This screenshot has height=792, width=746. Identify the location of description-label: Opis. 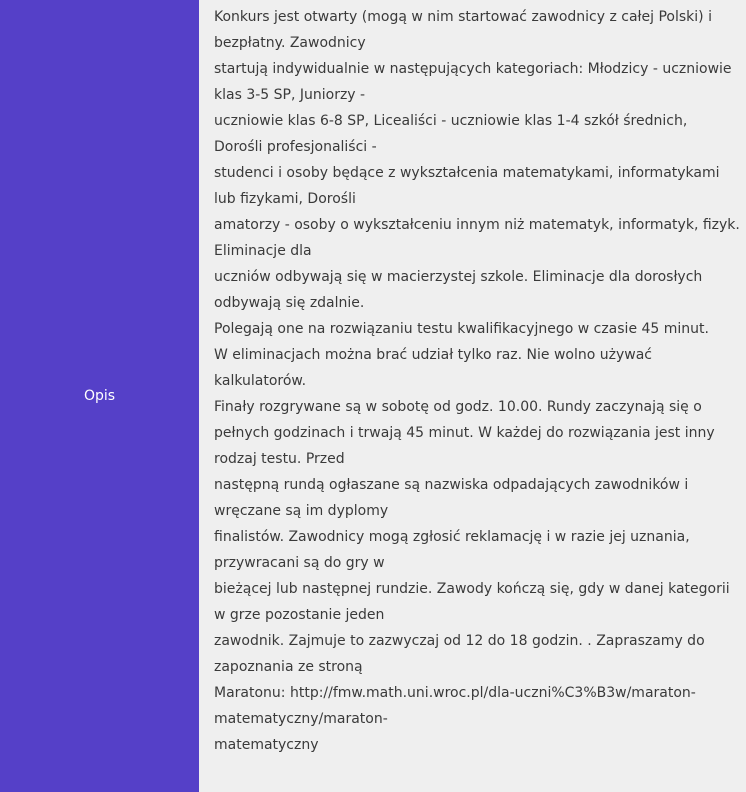
(99, 396).